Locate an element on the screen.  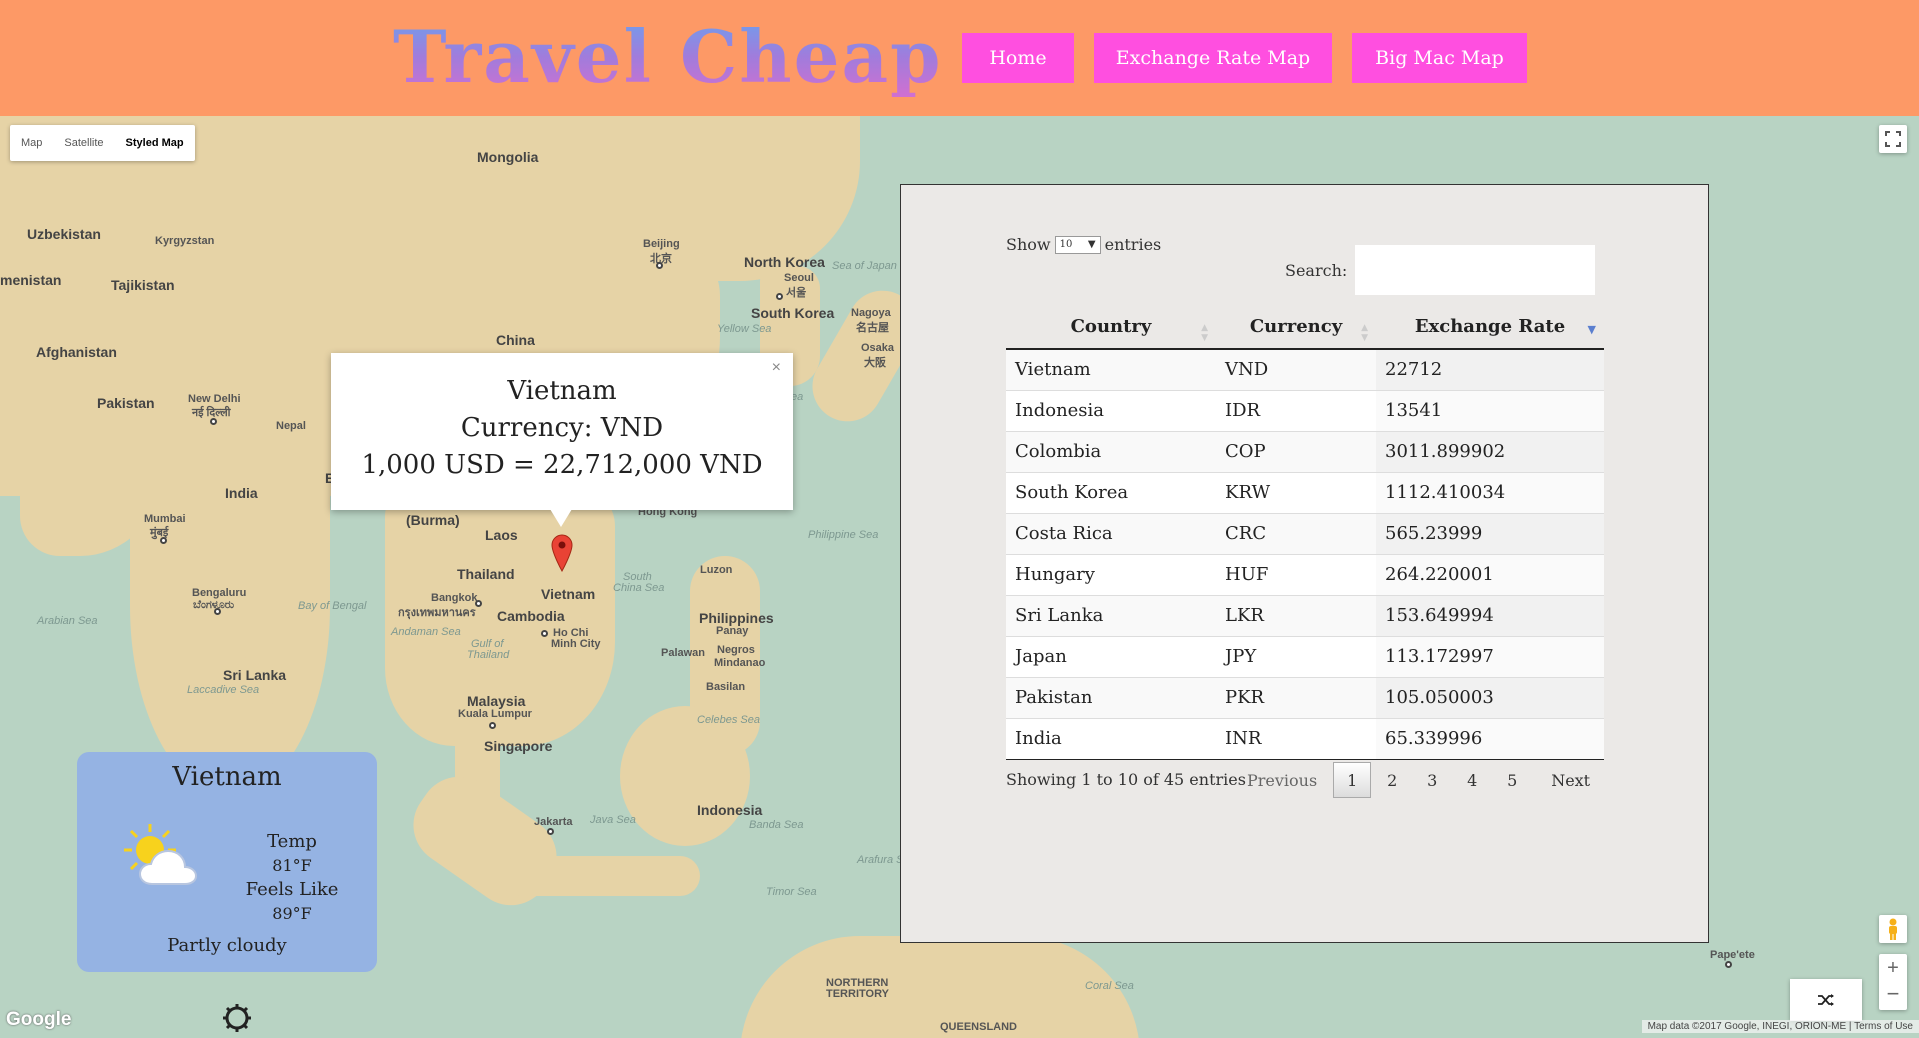
google-logo: Google is located at coordinates (39, 1019).